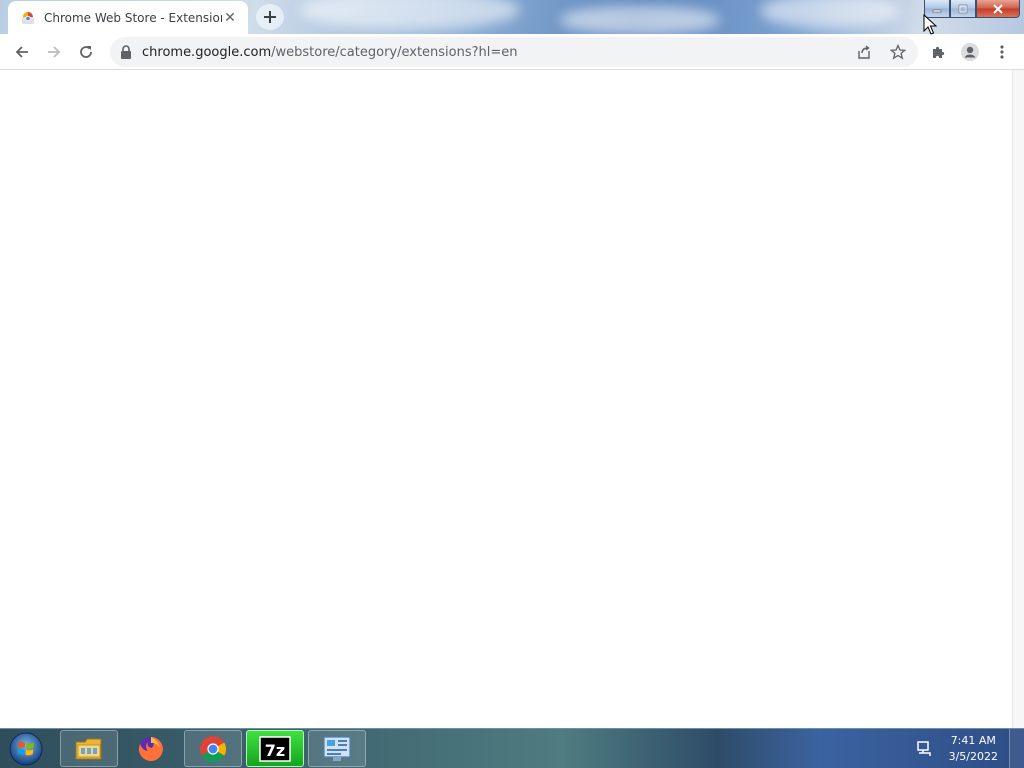  I want to click on taskbar-file-explorer, so click(89, 748).